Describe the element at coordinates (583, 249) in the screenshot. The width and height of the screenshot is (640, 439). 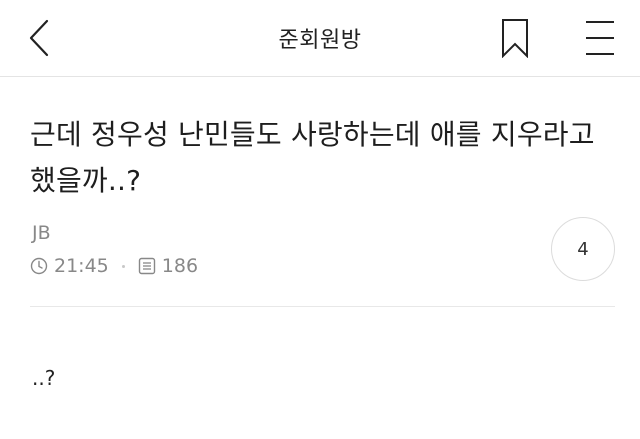
I see `comment-count-button: 4` at that location.